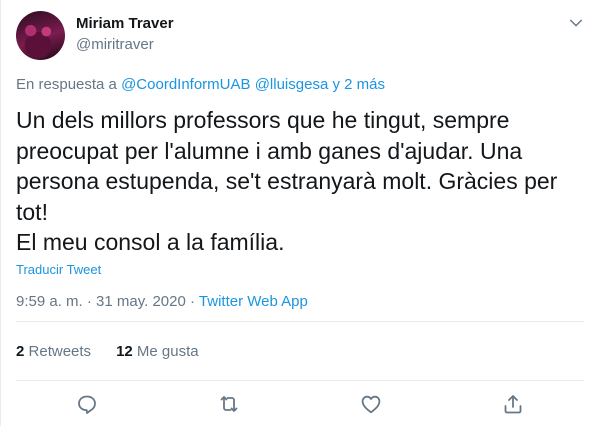 The image size is (598, 426). What do you see at coordinates (115, 44) in the screenshot?
I see `user-handle: @miritraver` at bounding box center [115, 44].